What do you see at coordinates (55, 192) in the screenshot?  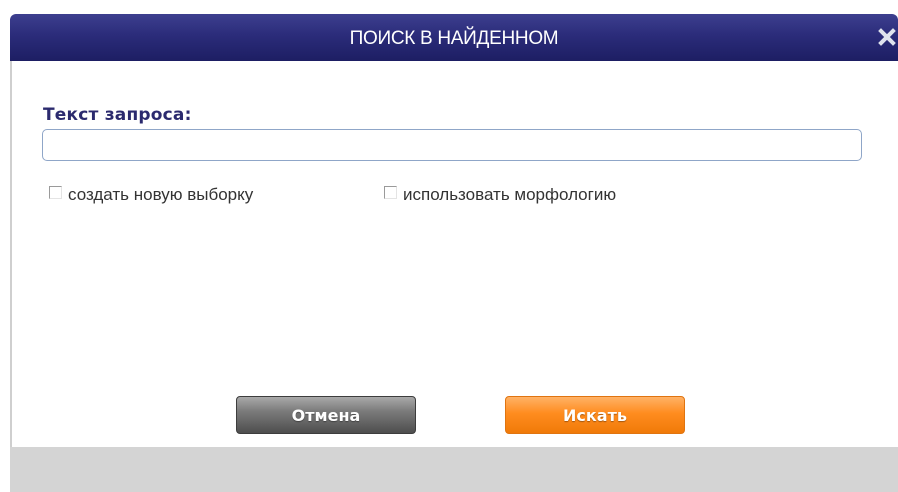 I see `new-selection-checkbox` at bounding box center [55, 192].